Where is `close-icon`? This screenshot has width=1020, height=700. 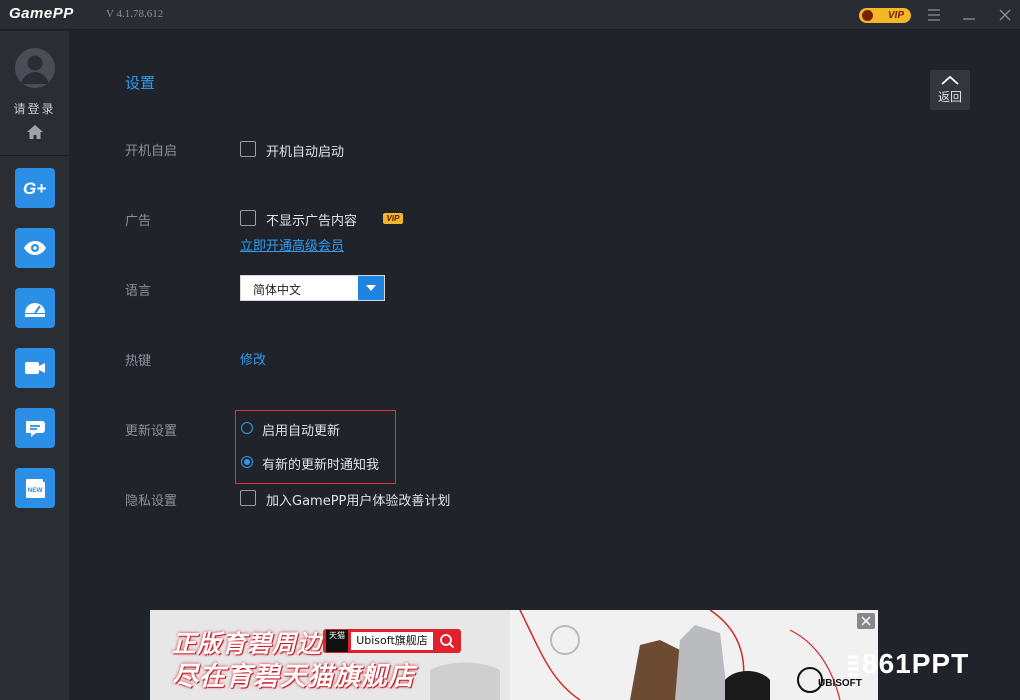 close-icon is located at coordinates (1005, 15).